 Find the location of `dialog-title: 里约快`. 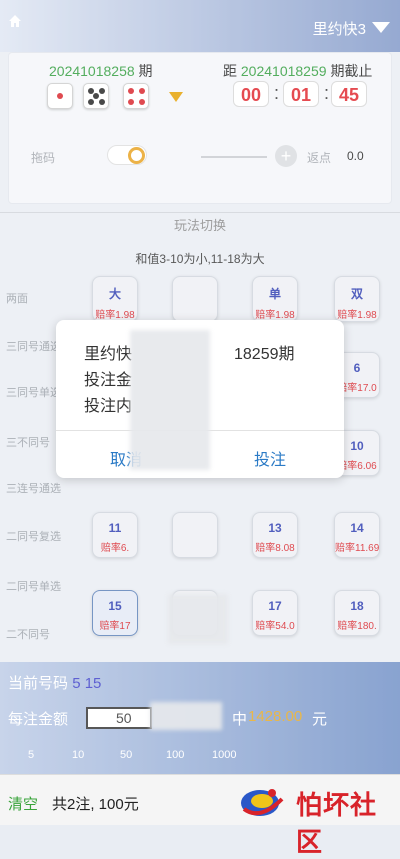

dialog-title: 里约快 is located at coordinates (108, 354).